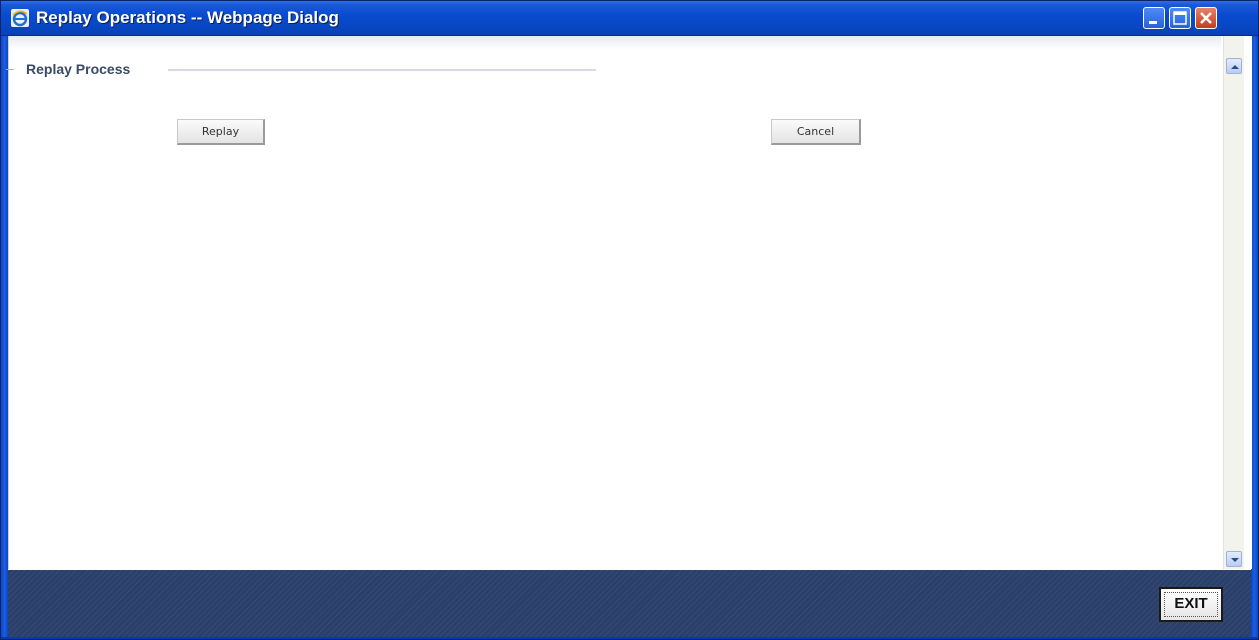 The height and width of the screenshot is (640, 1259). I want to click on maximize-button, so click(1180, 18).